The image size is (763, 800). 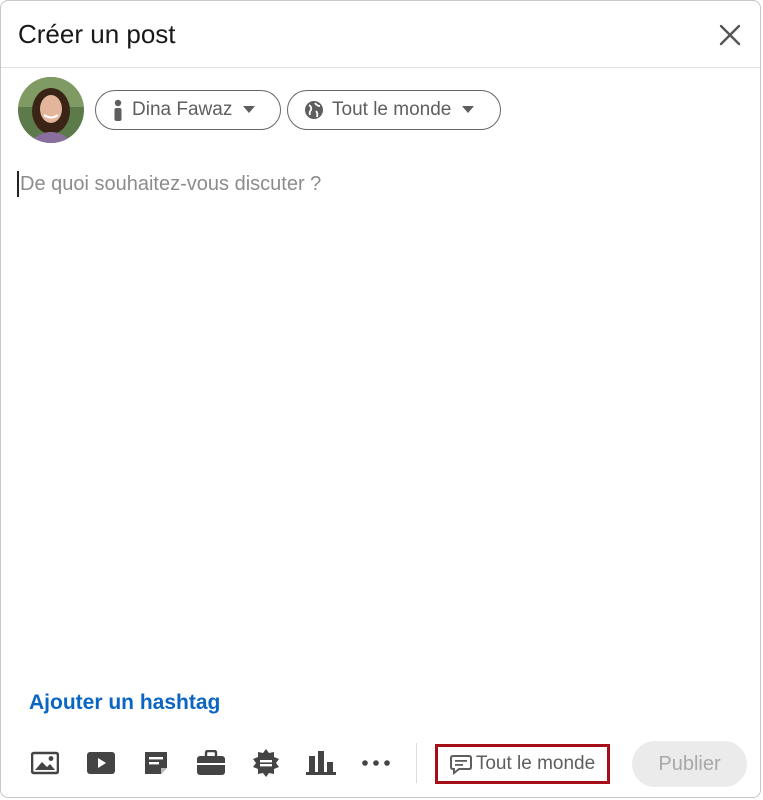 What do you see at coordinates (535, 763) in the screenshot?
I see `comment-control-label: Tout le monde` at bounding box center [535, 763].